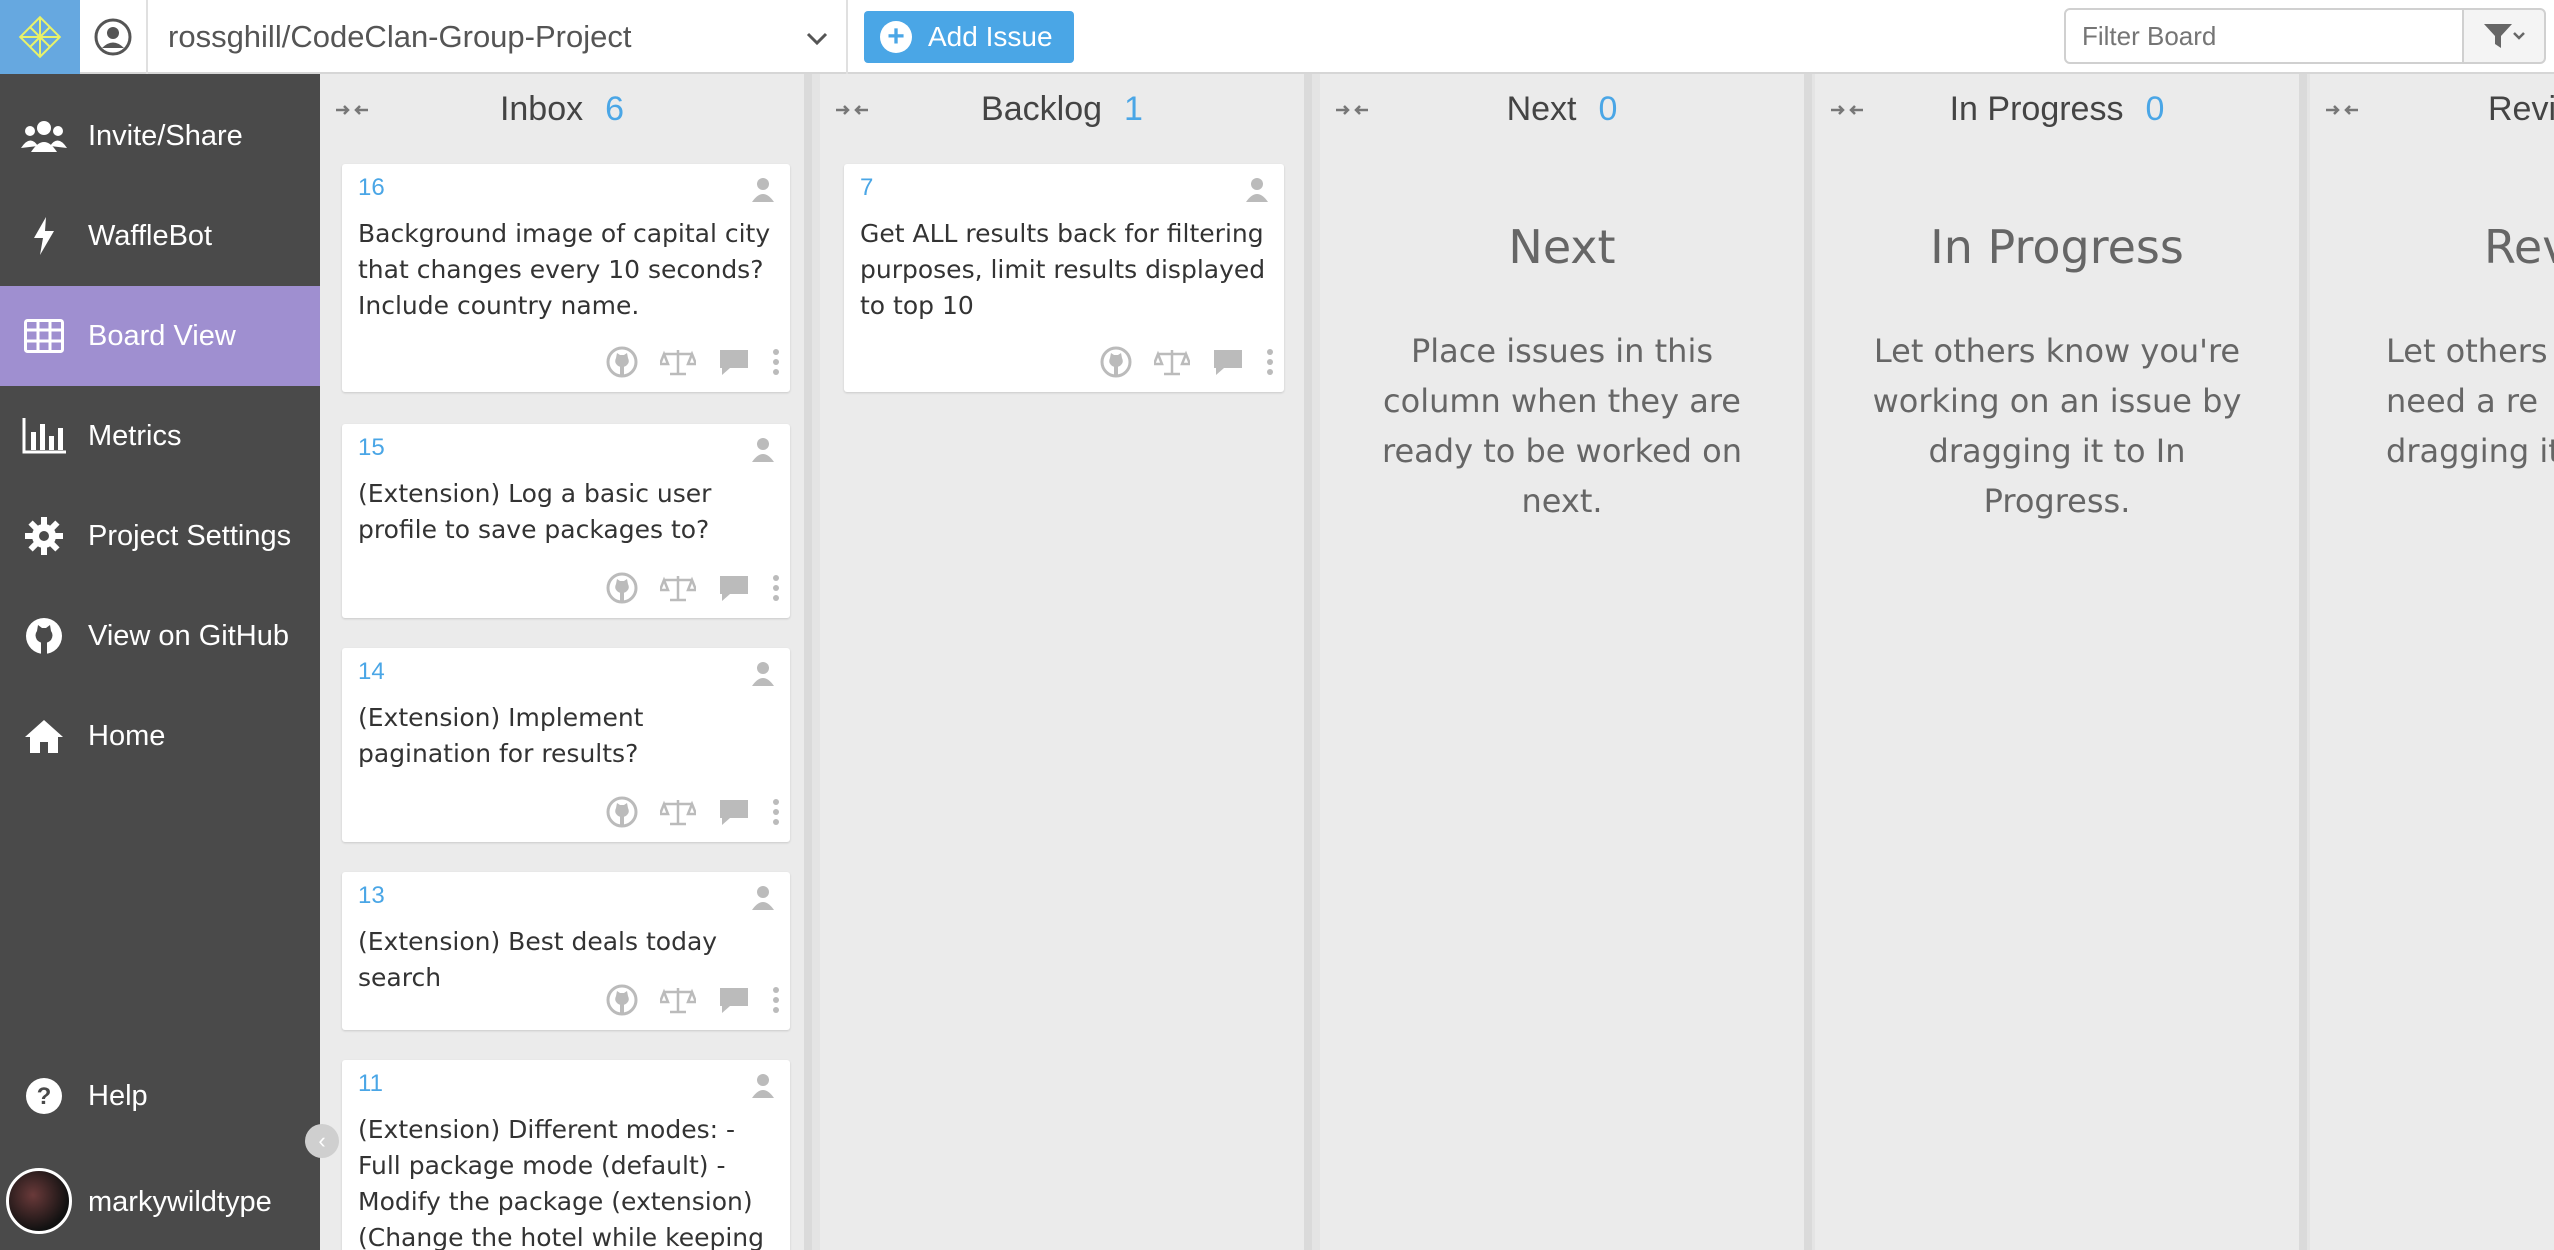 The height and width of the screenshot is (1250, 2554). I want to click on column-title: Backlog, so click(1042, 108).